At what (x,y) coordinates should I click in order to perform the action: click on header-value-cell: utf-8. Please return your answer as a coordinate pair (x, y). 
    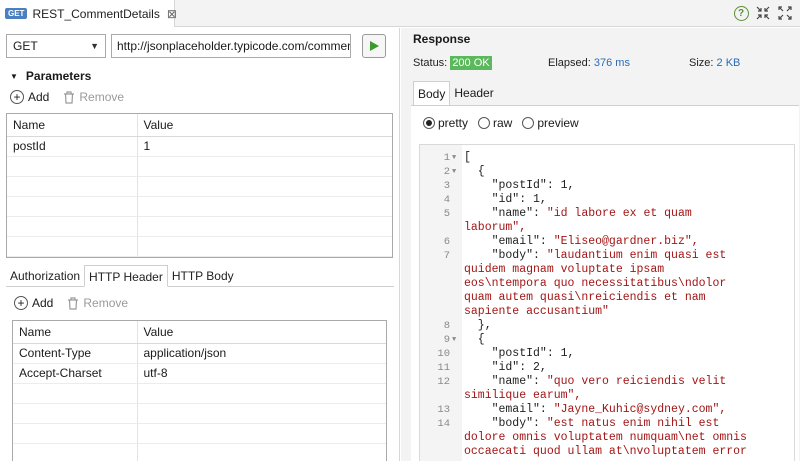
    Looking at the image, I should click on (261, 373).